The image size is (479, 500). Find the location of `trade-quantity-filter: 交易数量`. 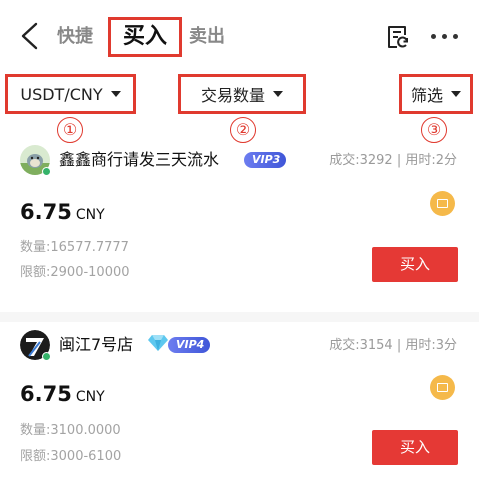

trade-quantity-filter: 交易数量 is located at coordinates (242, 94).